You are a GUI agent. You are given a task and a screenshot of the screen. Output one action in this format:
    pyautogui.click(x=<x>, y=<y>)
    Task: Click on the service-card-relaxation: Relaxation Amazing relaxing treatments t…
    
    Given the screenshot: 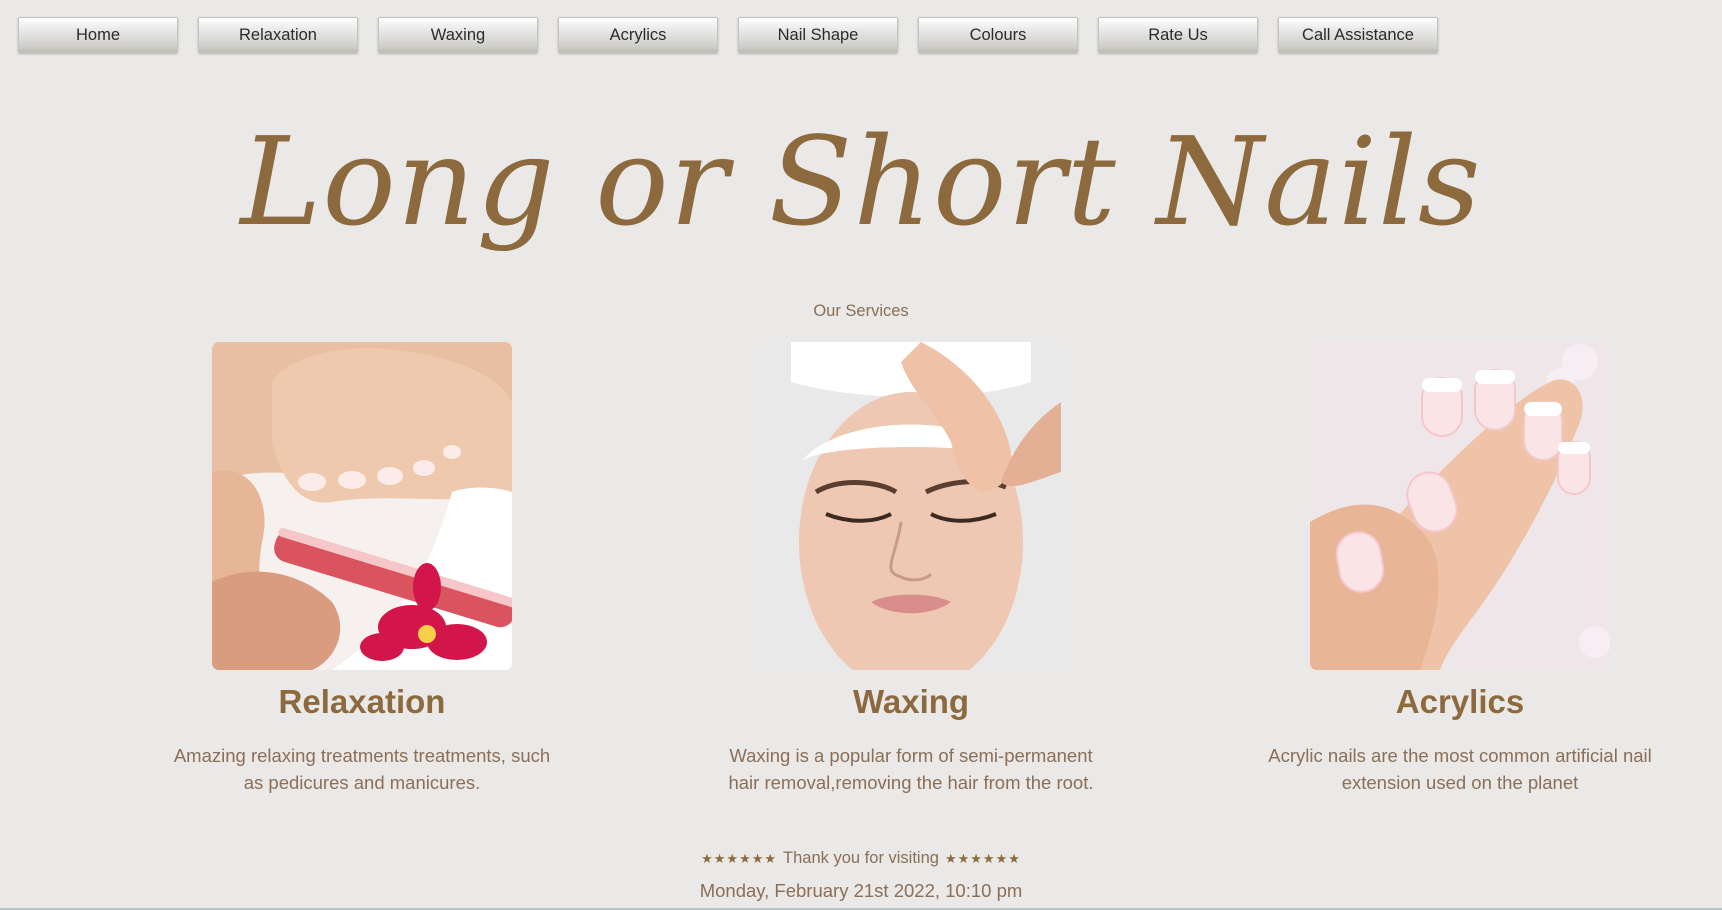 What is the action you would take?
    pyautogui.click(x=362, y=569)
    